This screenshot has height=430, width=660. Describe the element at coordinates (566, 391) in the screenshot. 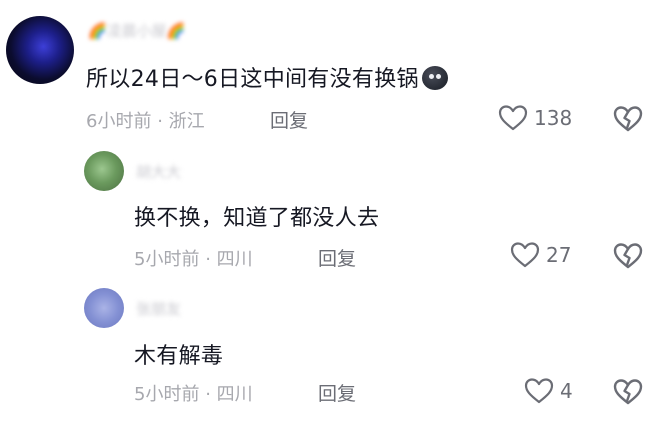

I see `like-count: 4` at that location.